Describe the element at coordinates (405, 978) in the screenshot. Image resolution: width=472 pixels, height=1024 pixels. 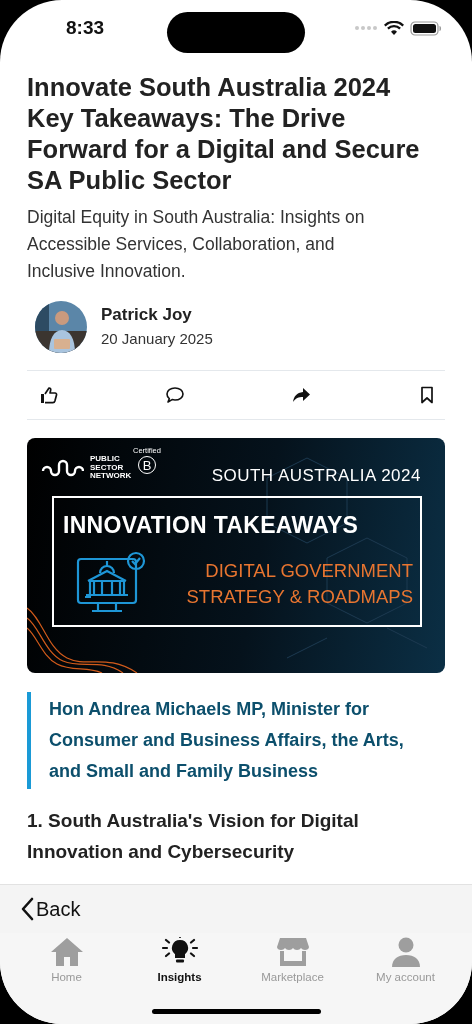
I see `tab-item: My account` at that location.